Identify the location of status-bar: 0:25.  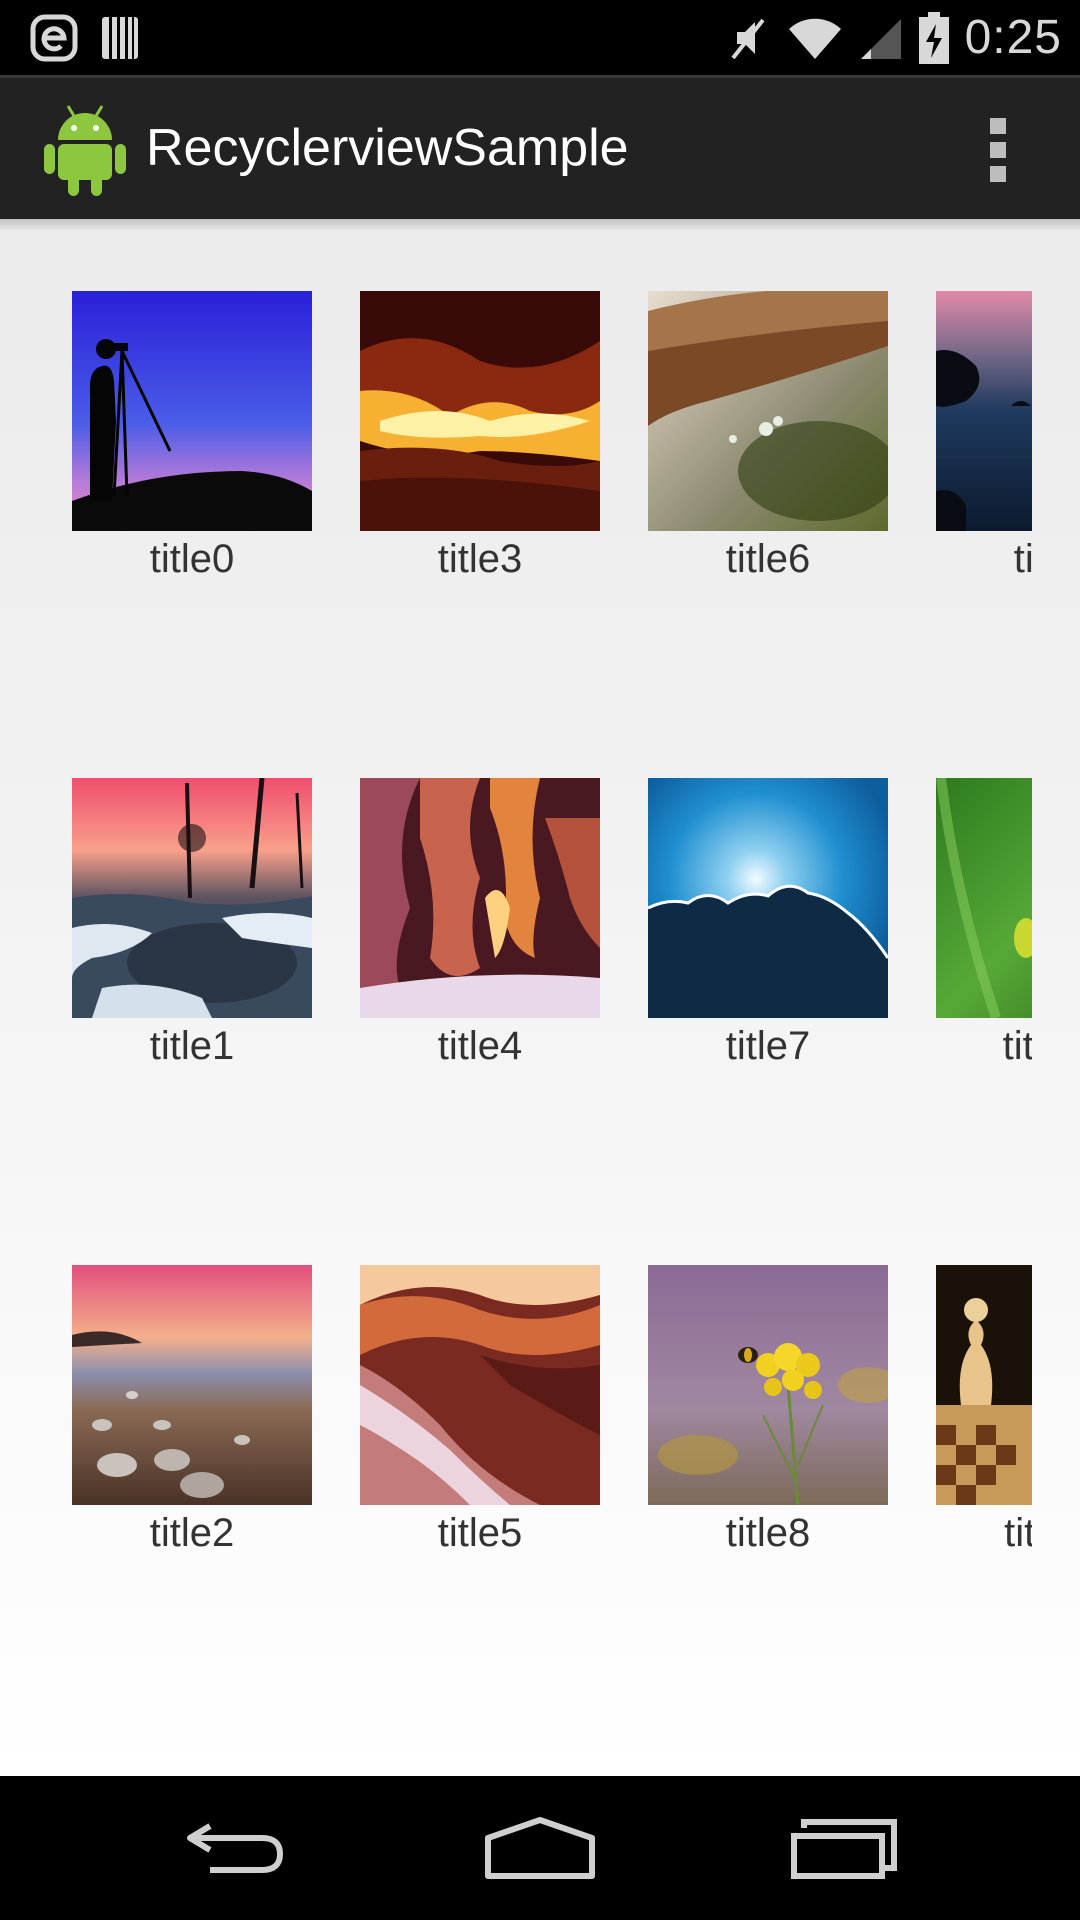
(540, 37).